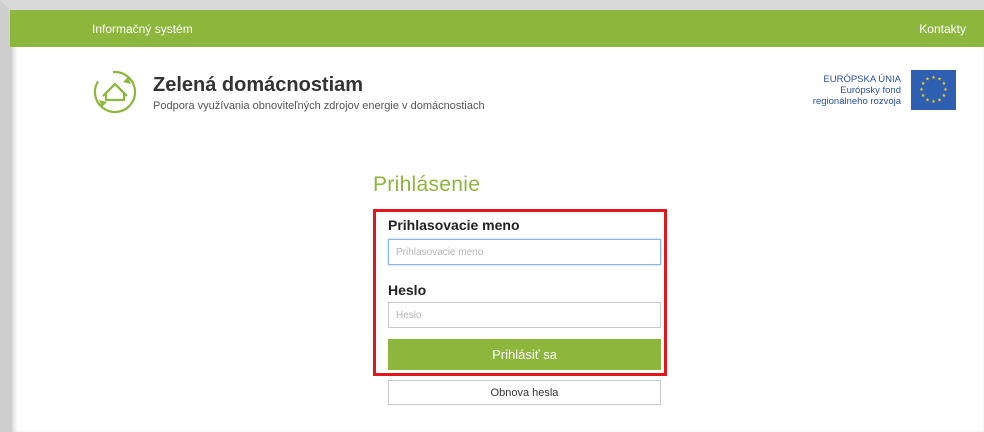  Describe the element at coordinates (862, 79) in the screenshot. I see `eu-line-1: EURÓPSKA ÚNIA` at that location.